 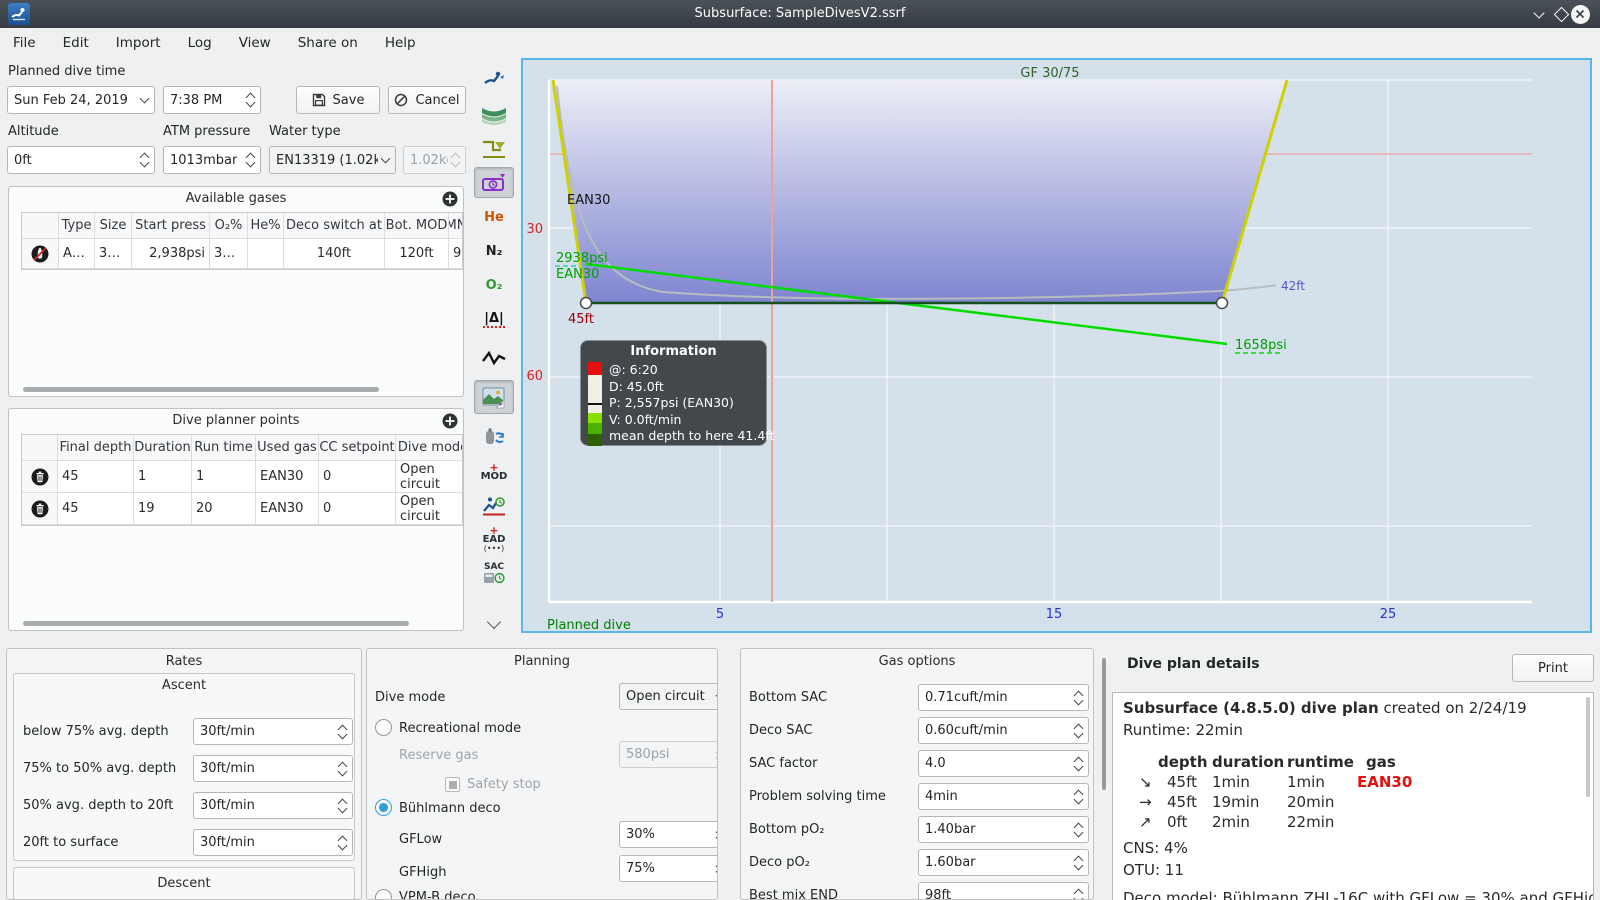 I want to click on best-mix-end-spinbox: 98ft, so click(x=1003, y=890).